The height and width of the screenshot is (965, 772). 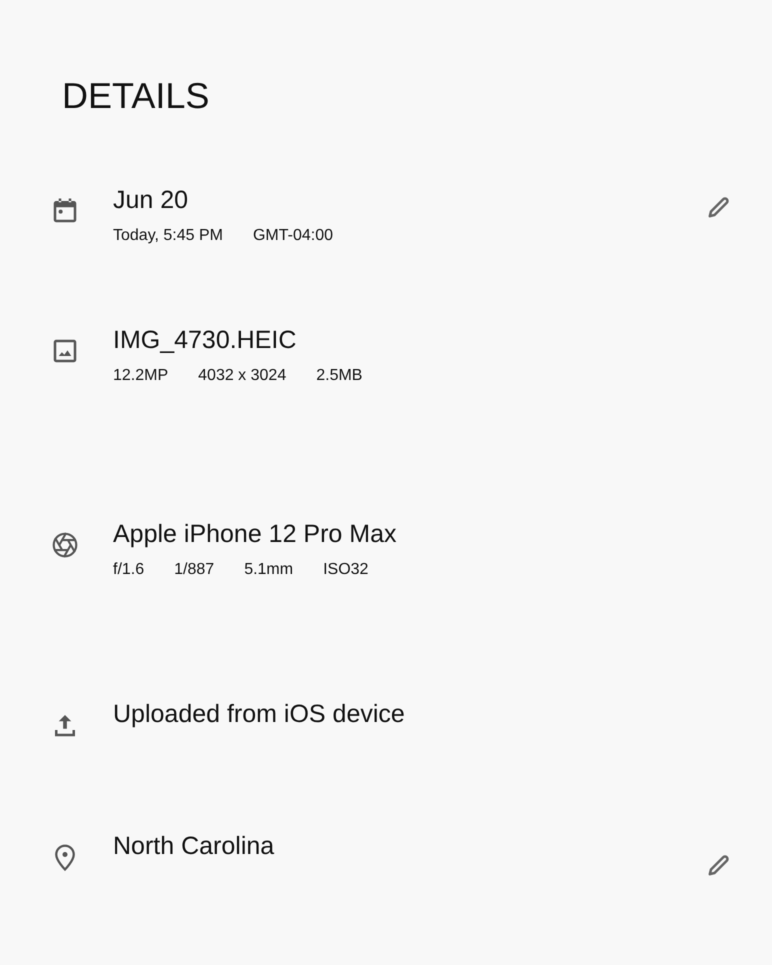 I want to click on detail-text: 5.1mm, so click(x=269, y=570).